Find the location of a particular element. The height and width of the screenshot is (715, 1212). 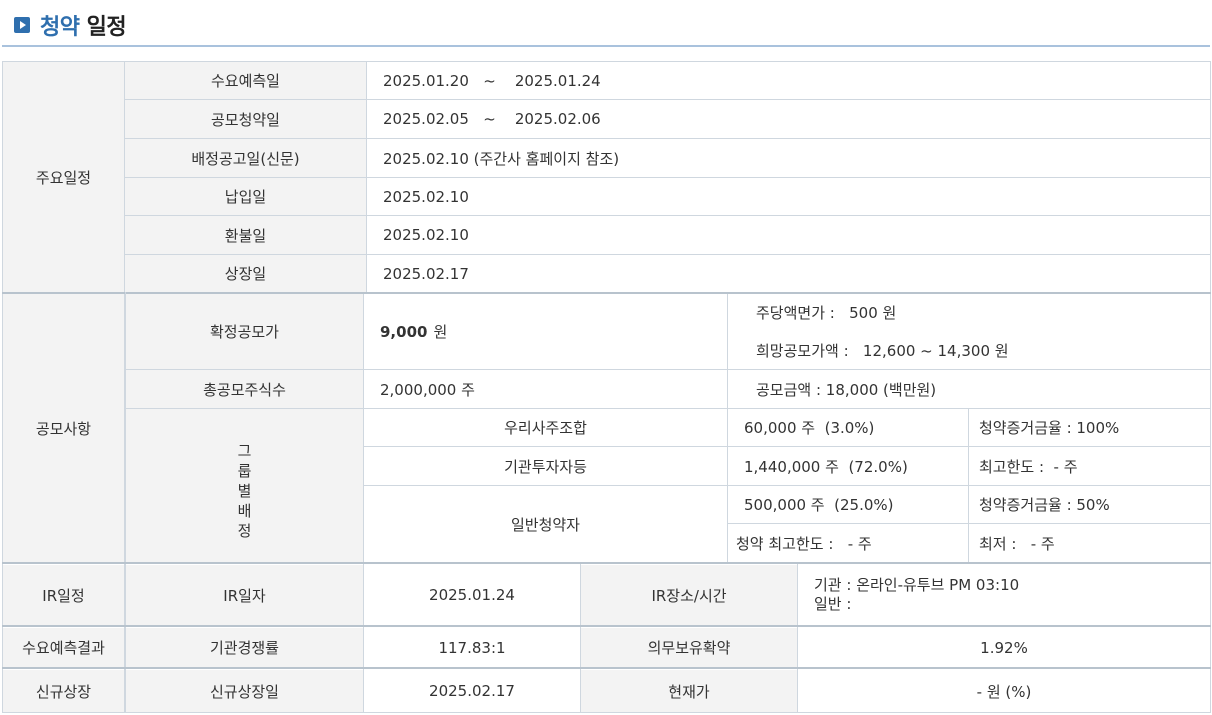

ir-date-label: IR일자 is located at coordinates (244, 595).